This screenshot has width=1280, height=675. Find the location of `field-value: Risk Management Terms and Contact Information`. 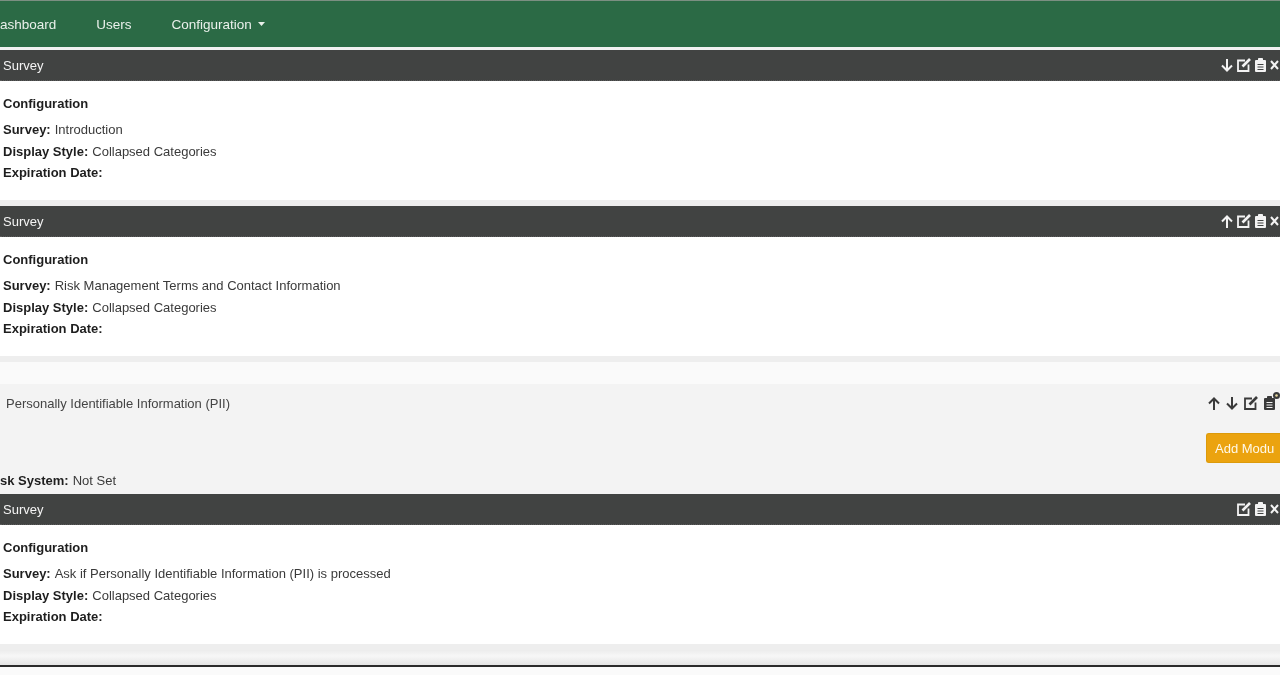

field-value: Risk Management Terms and Contact Information is located at coordinates (197, 286).